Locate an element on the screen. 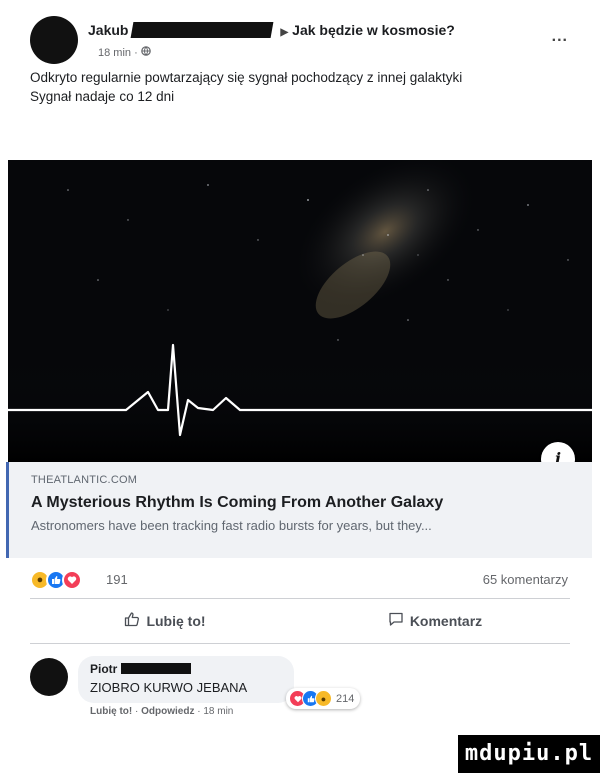 This screenshot has height=773, width=600. like-button: Lubię to! is located at coordinates (165, 621).